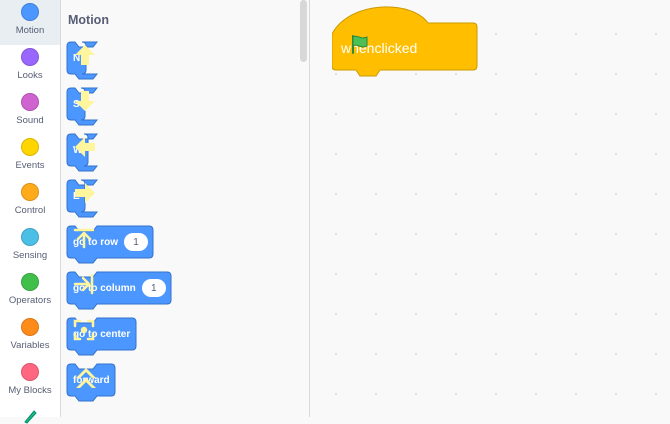 This screenshot has height=424, width=670. Describe the element at coordinates (30, 22) in the screenshot. I see `category-motion: Motion` at that location.